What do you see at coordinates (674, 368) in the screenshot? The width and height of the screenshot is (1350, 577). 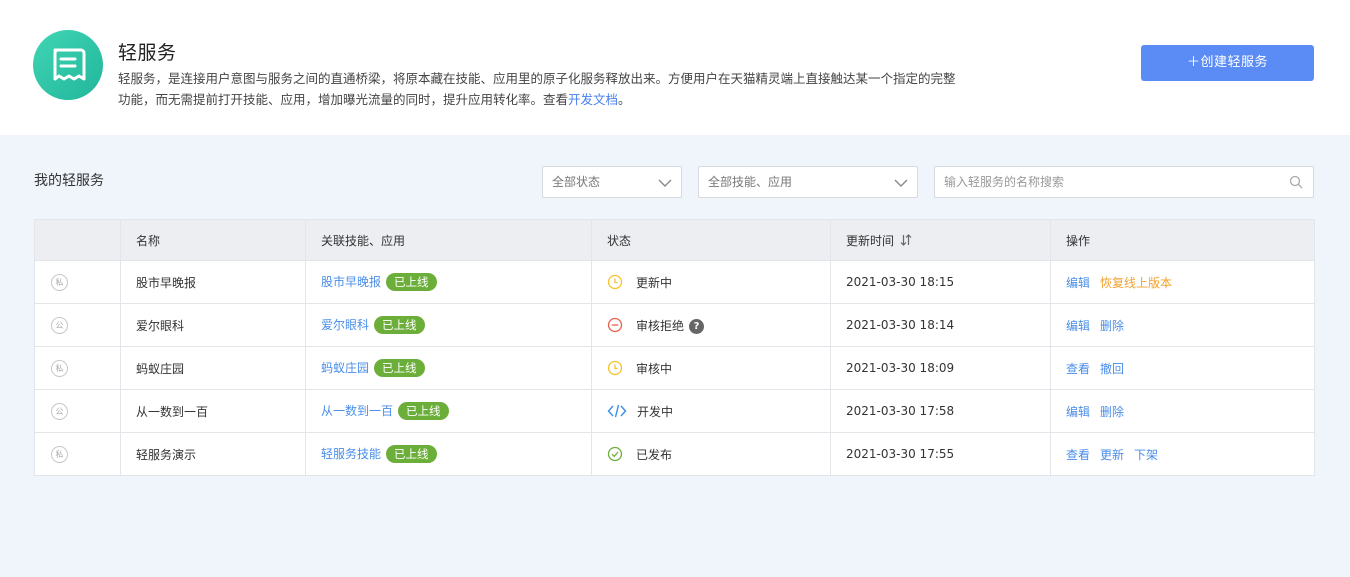 I see `table-row: 私 蚂蚁庄园 蚂蚁庄园 已上线 审核中 2021-03-30 18:09 查看 撤回` at bounding box center [674, 368].